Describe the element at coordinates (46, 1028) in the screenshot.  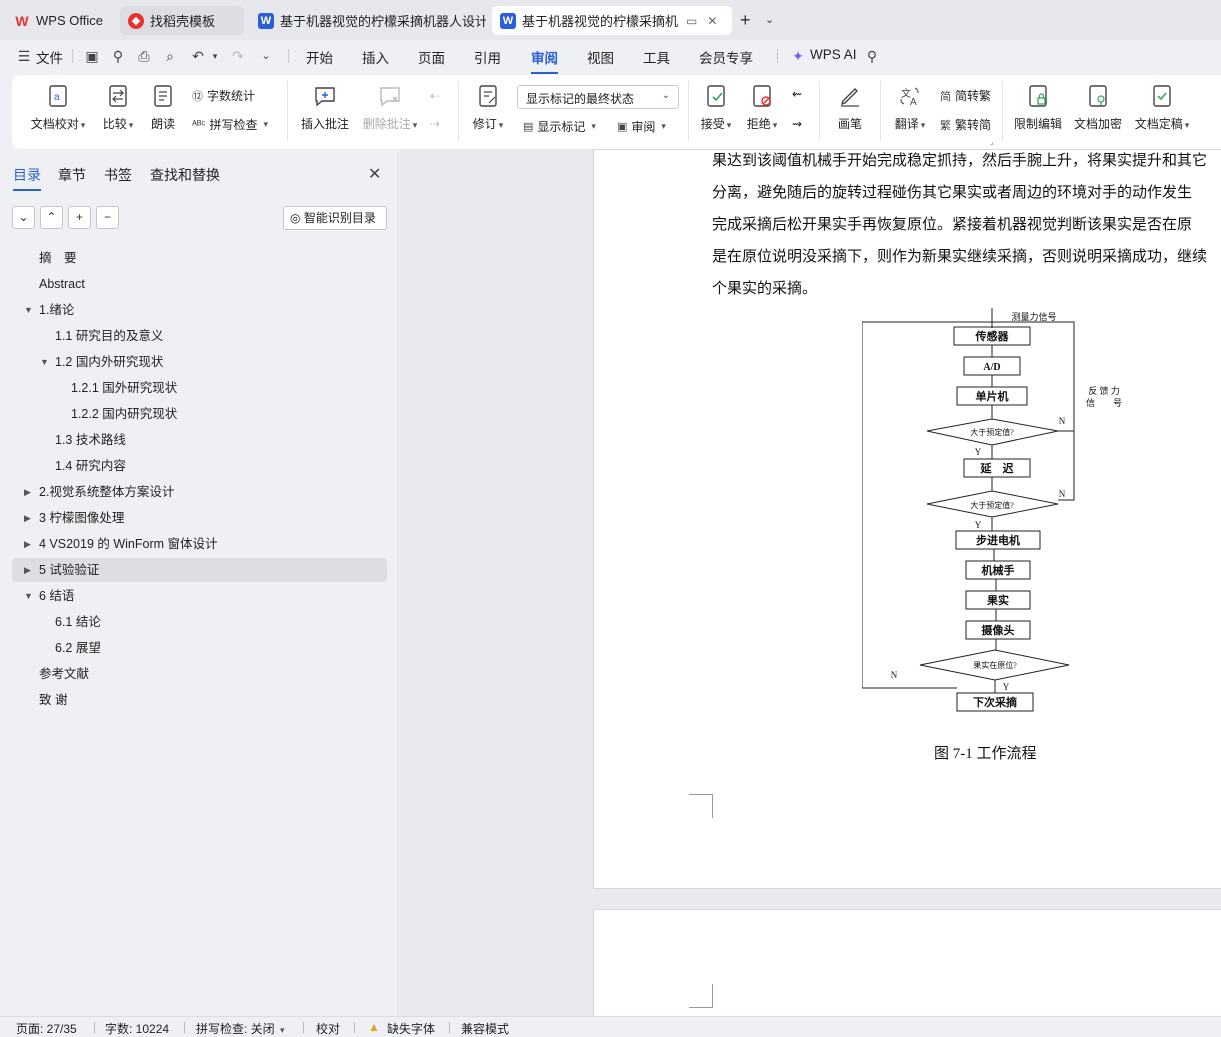
I see `page-indicator: 页面: 27/35` at that location.